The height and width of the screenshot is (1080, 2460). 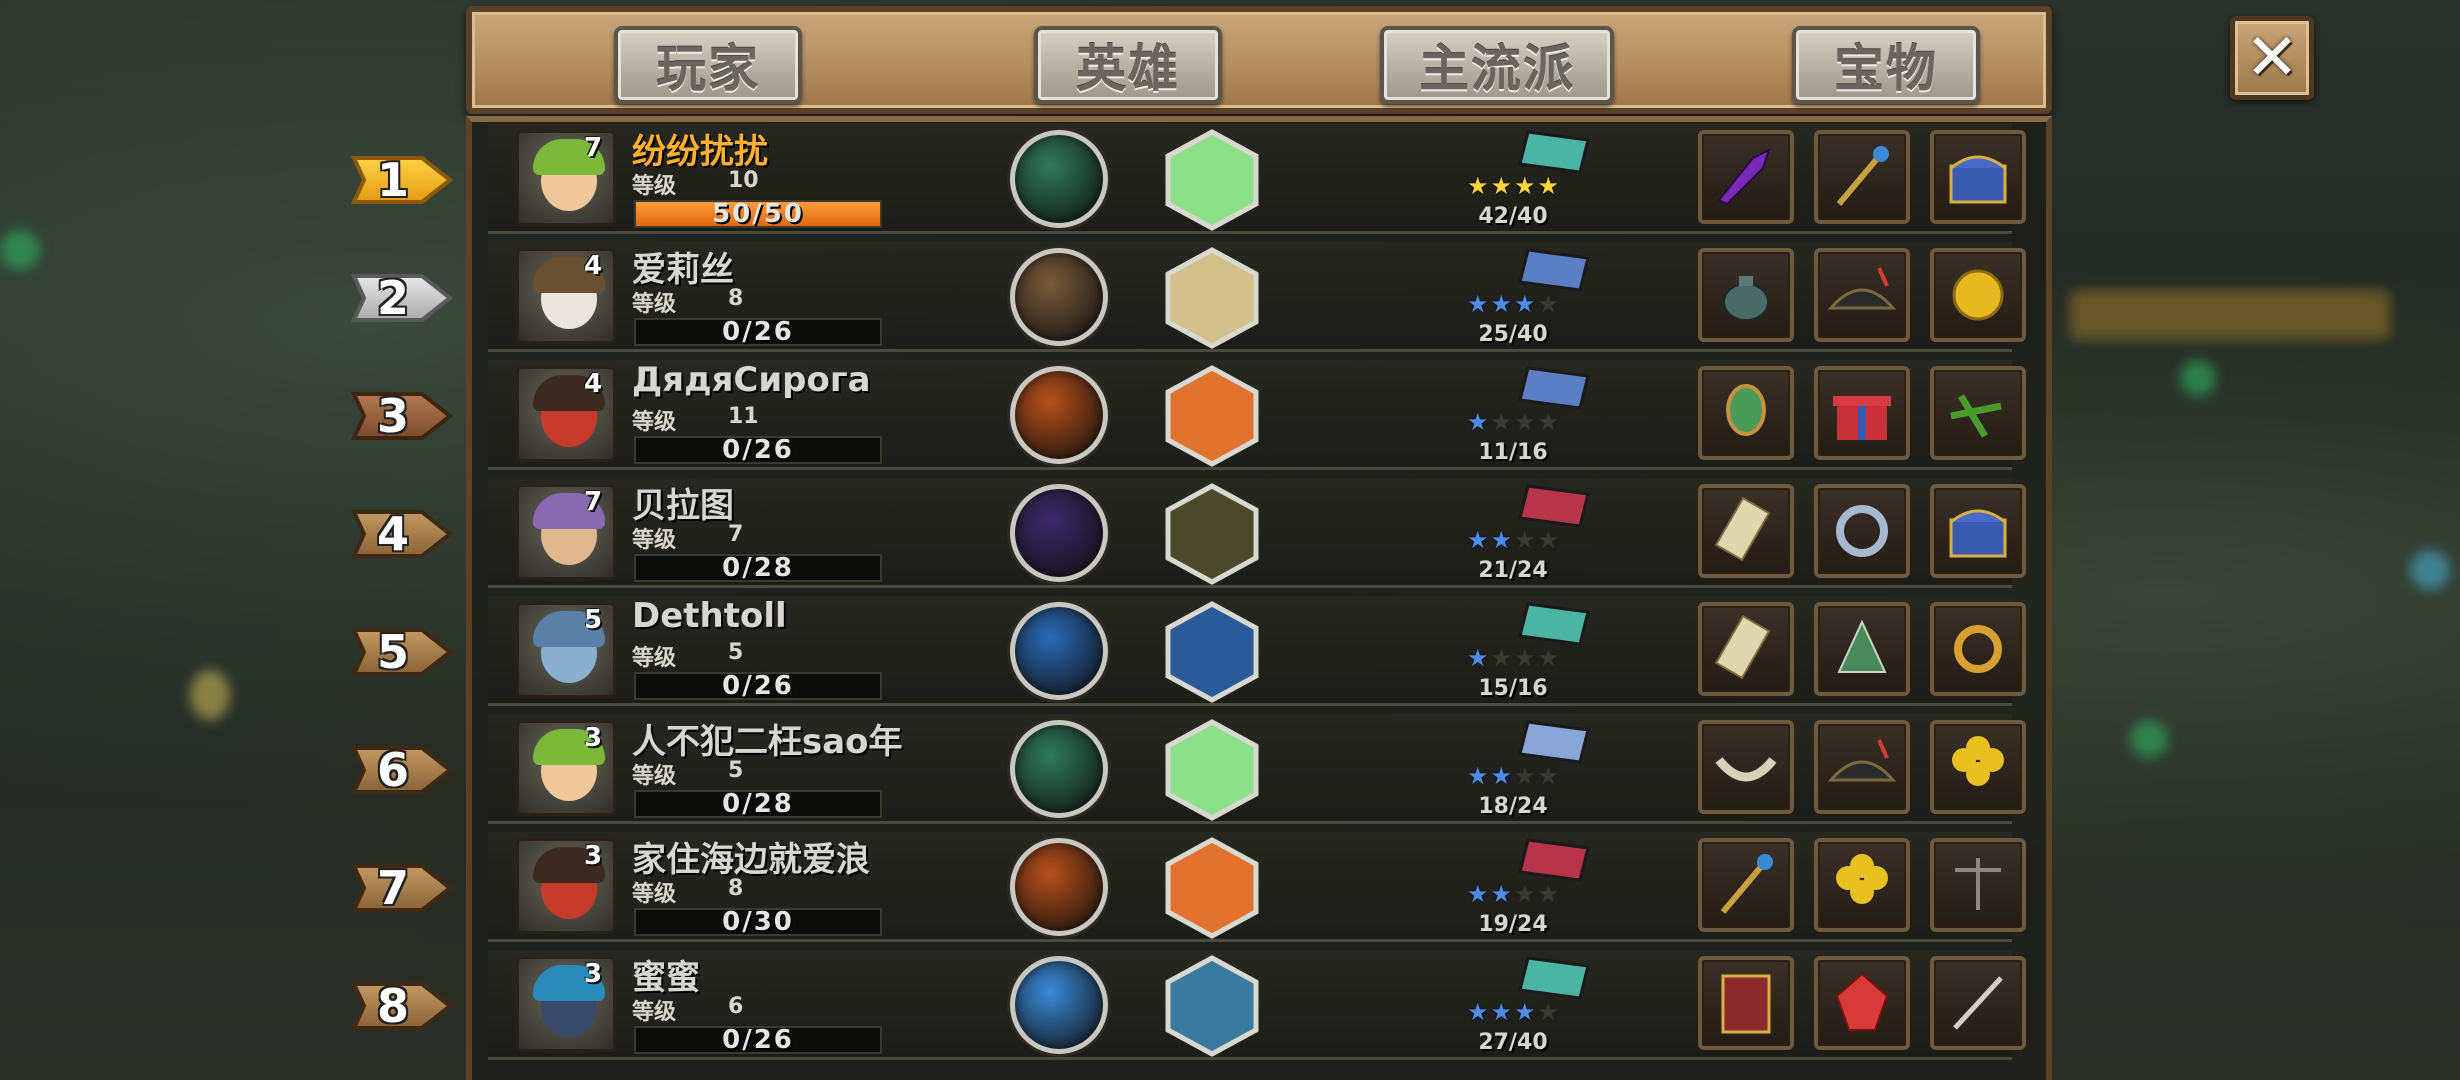 I want to click on faction-progress-text: 19/24, so click(x=1513, y=924).